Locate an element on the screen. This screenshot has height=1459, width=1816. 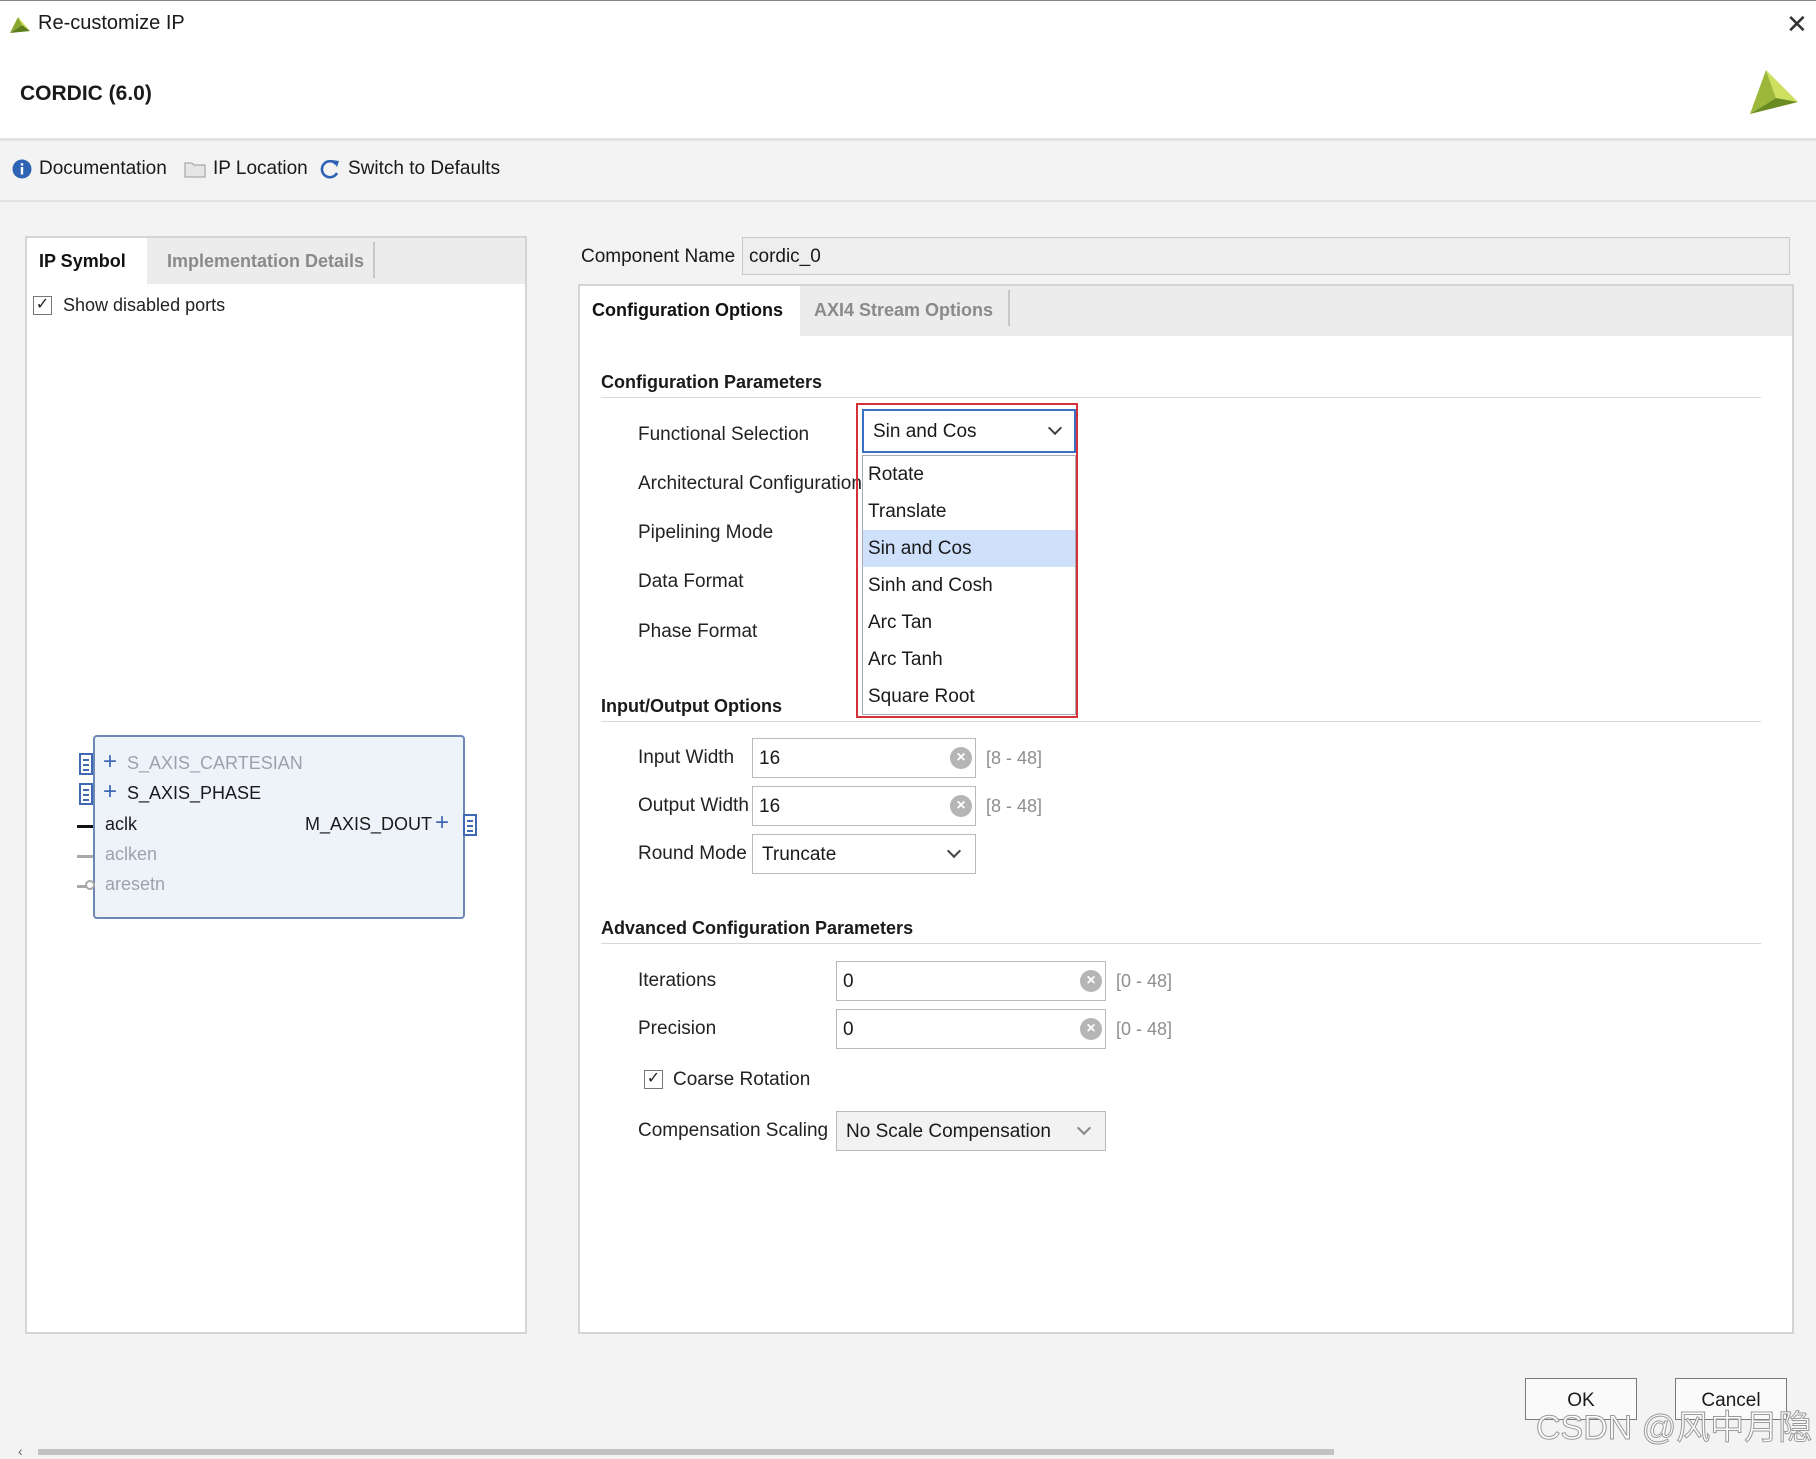
info-icon is located at coordinates (22, 169).